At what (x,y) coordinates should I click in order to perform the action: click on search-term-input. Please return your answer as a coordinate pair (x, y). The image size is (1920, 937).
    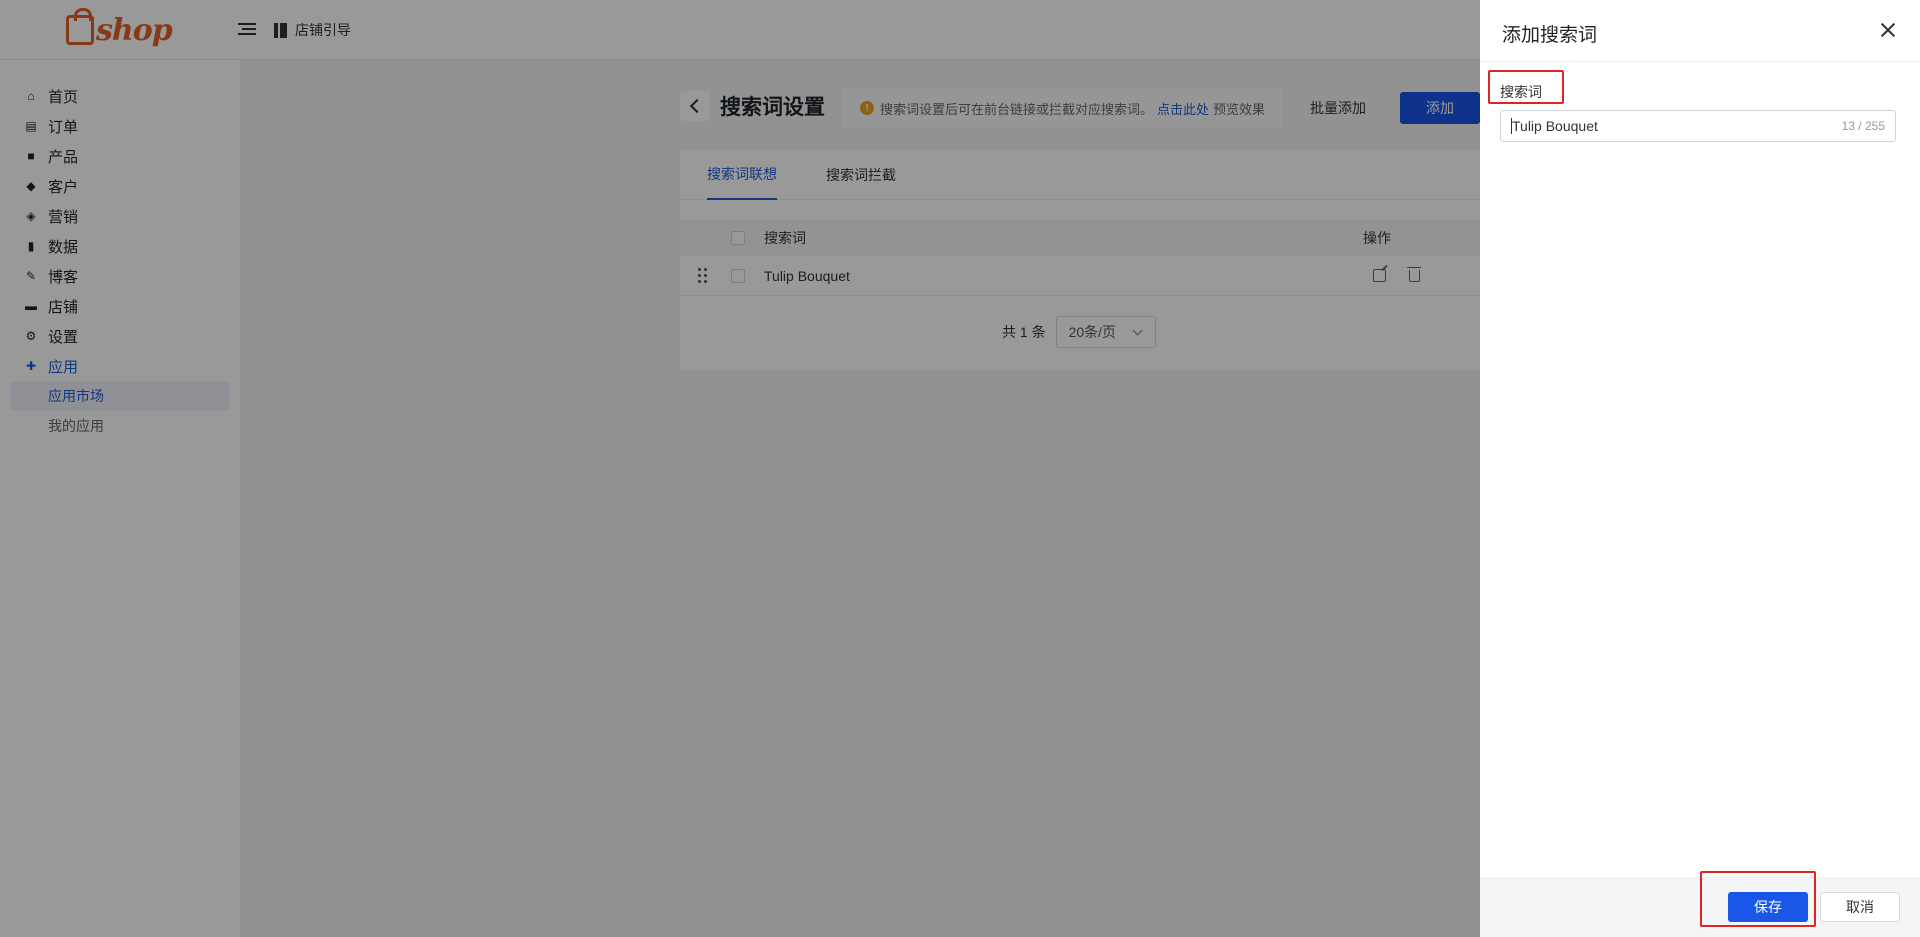
    Looking at the image, I should click on (1662, 126).